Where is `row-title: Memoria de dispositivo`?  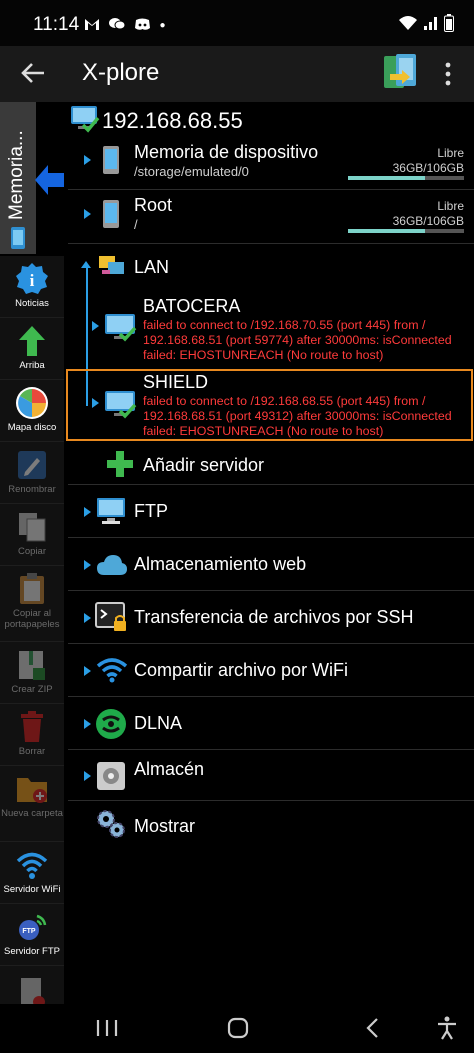
row-title: Memoria de dispositivo is located at coordinates (226, 152).